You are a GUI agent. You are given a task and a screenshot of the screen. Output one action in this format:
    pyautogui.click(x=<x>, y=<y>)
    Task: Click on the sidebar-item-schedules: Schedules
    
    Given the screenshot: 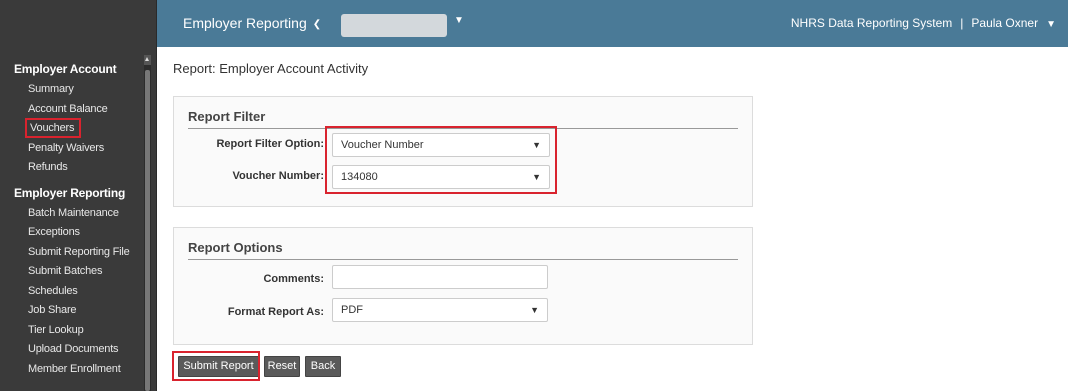 What is the action you would take?
    pyautogui.click(x=85, y=292)
    